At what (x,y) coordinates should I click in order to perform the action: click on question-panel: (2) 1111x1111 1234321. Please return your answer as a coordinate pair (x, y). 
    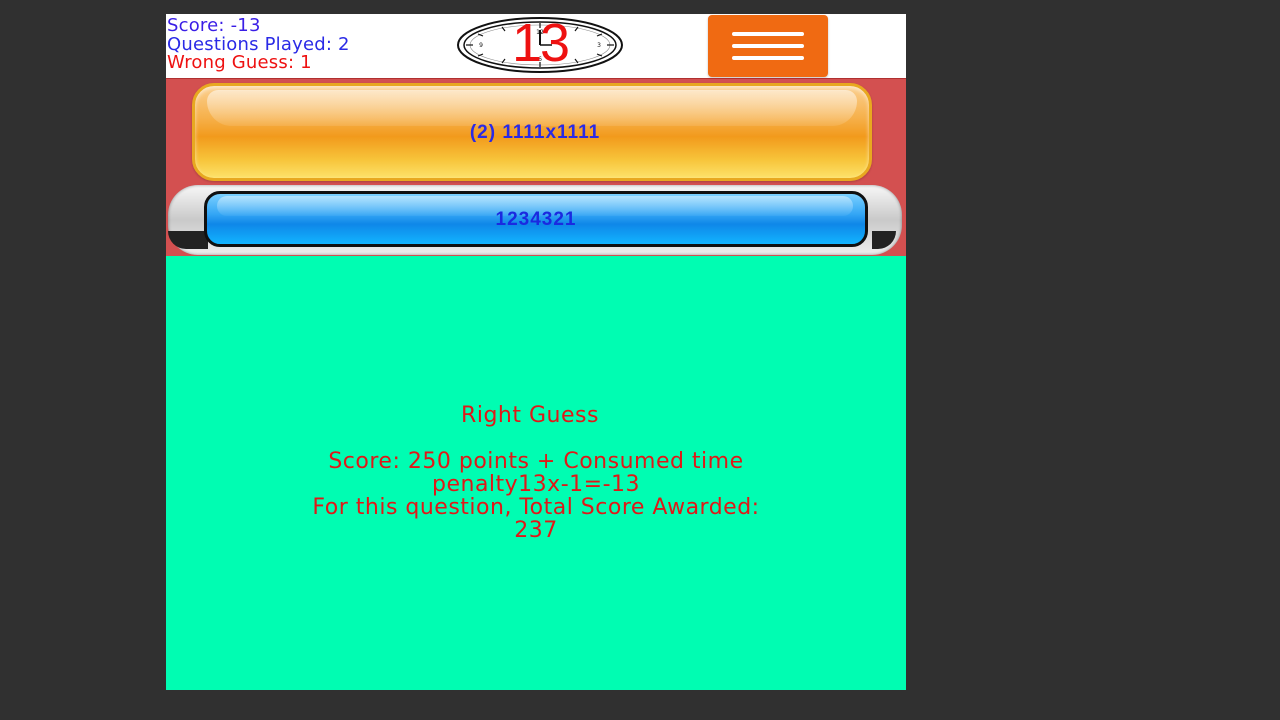
    Looking at the image, I should click on (536, 167).